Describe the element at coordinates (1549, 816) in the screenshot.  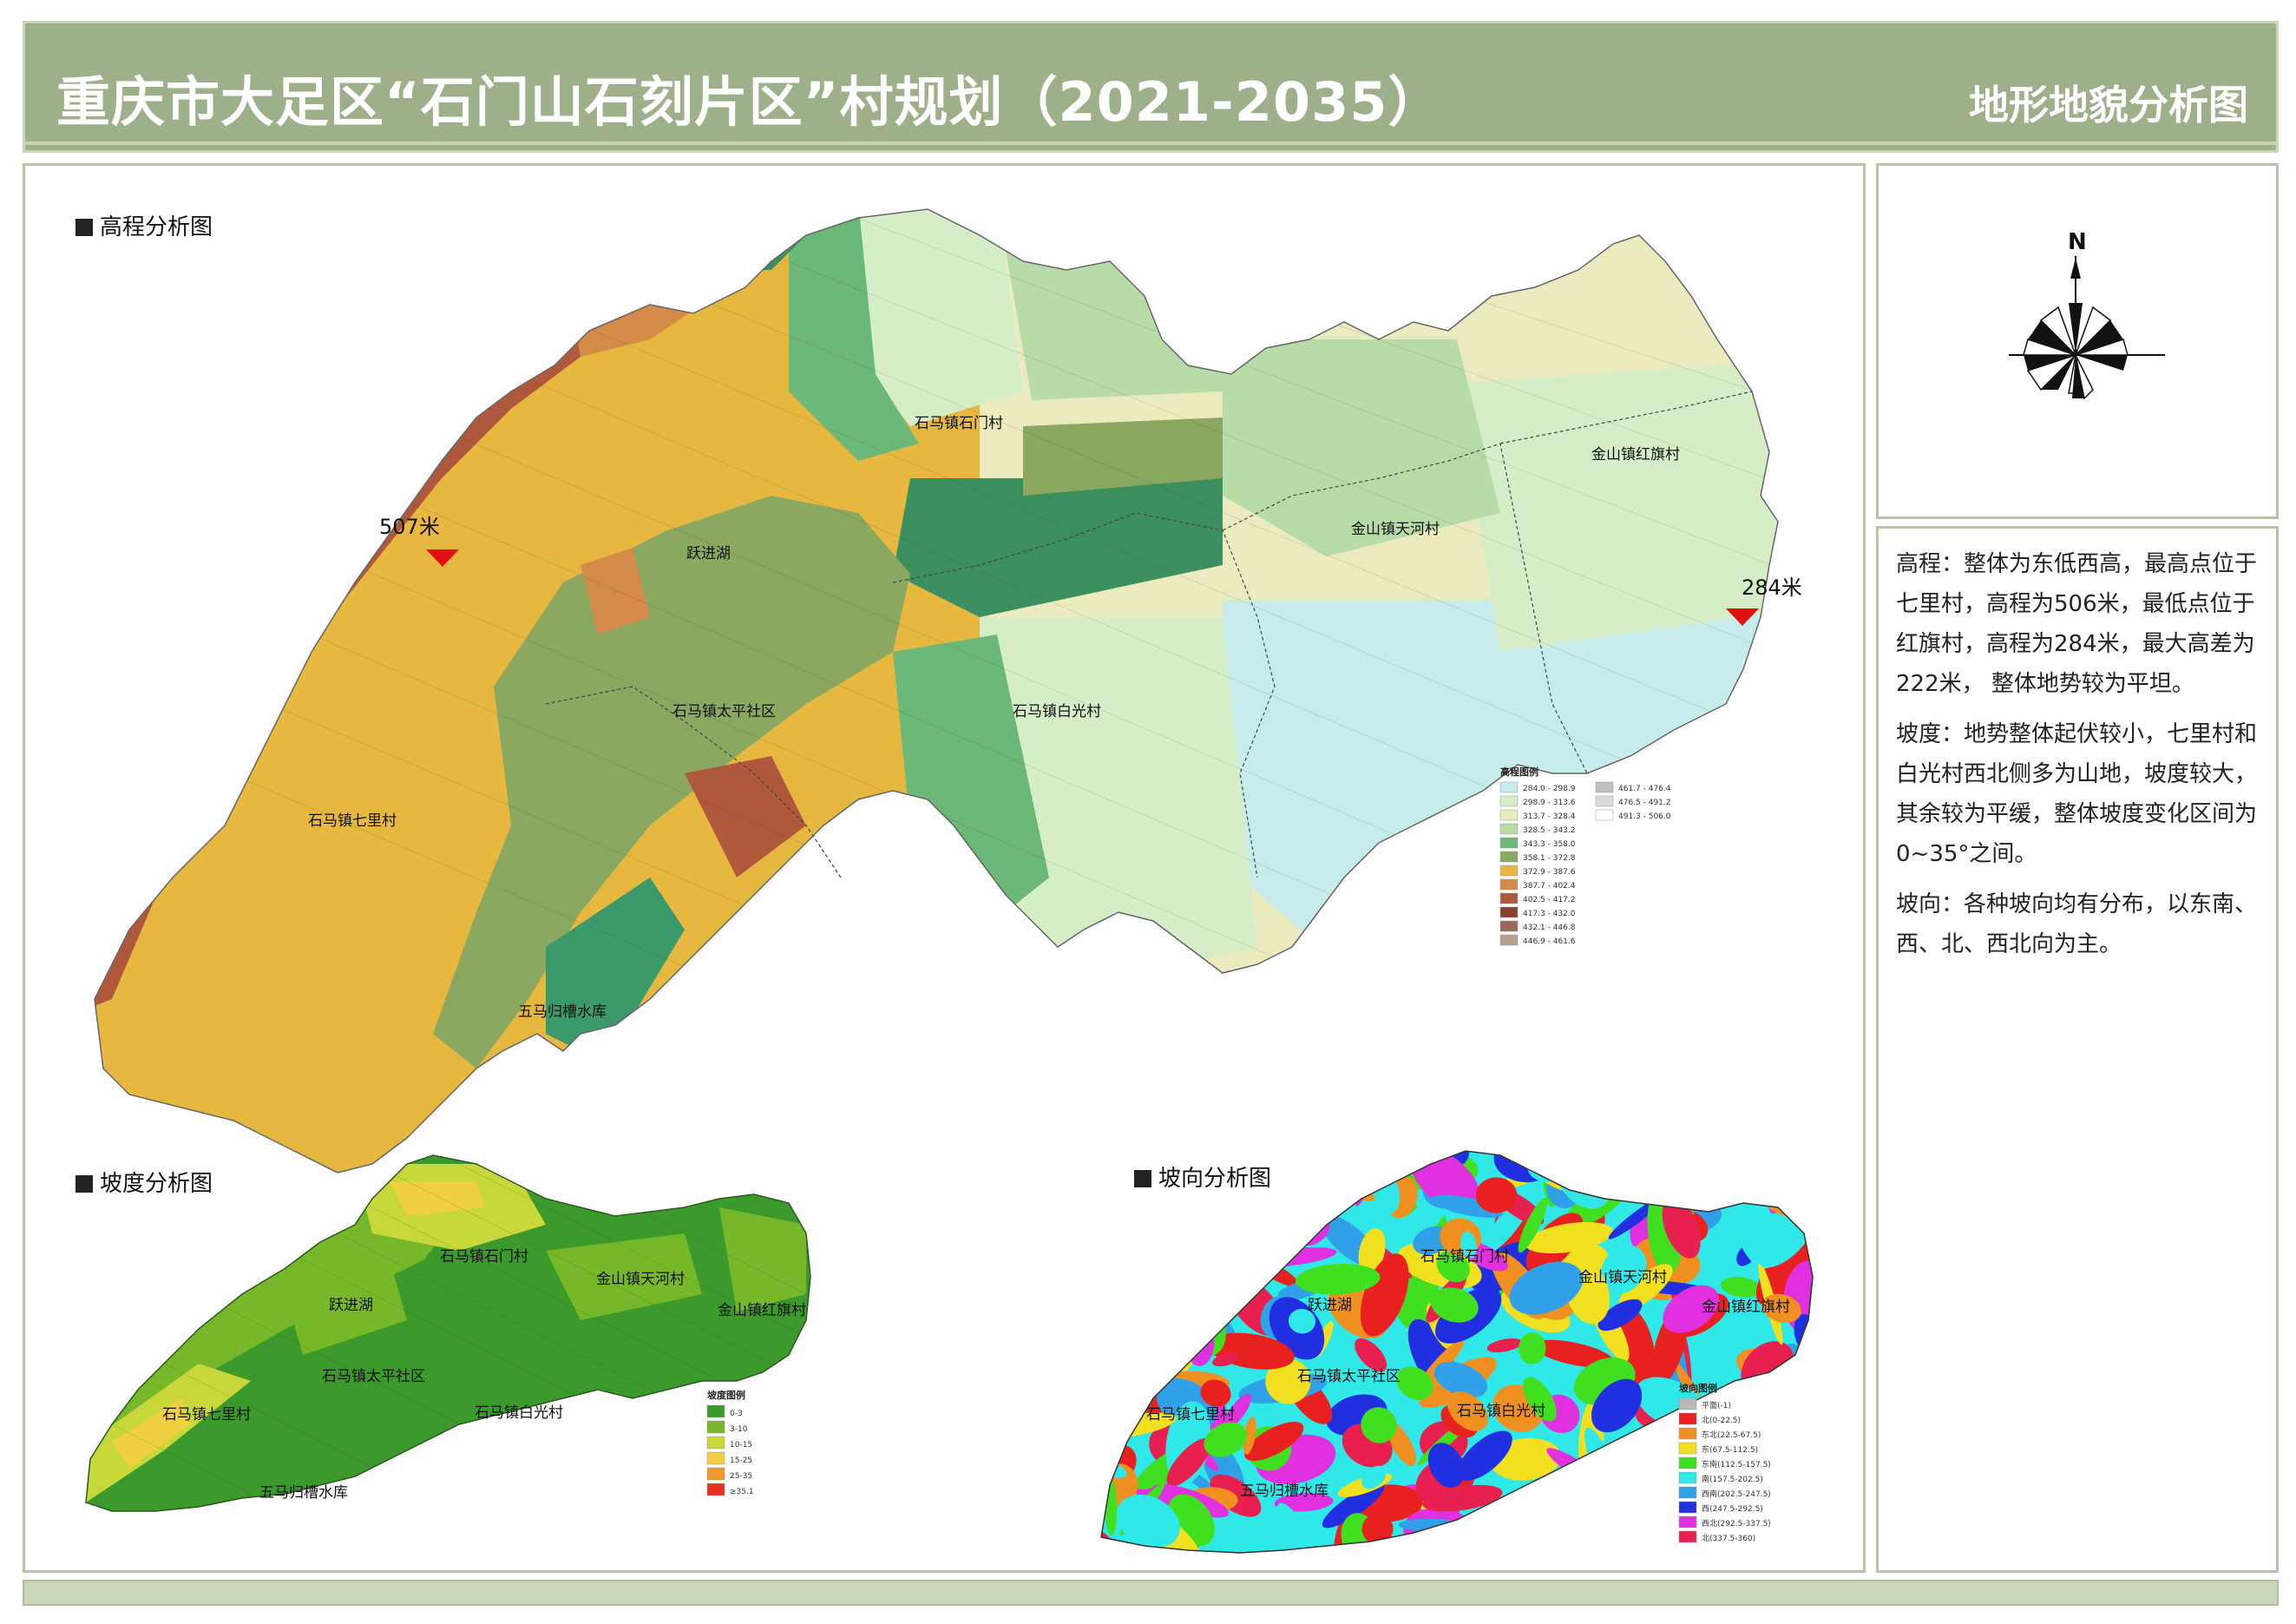
I see `legend-label: 313.7 - 328.4` at that location.